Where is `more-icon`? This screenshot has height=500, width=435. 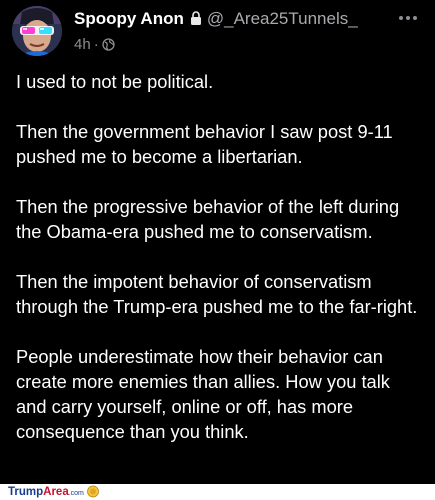 more-icon is located at coordinates (408, 18).